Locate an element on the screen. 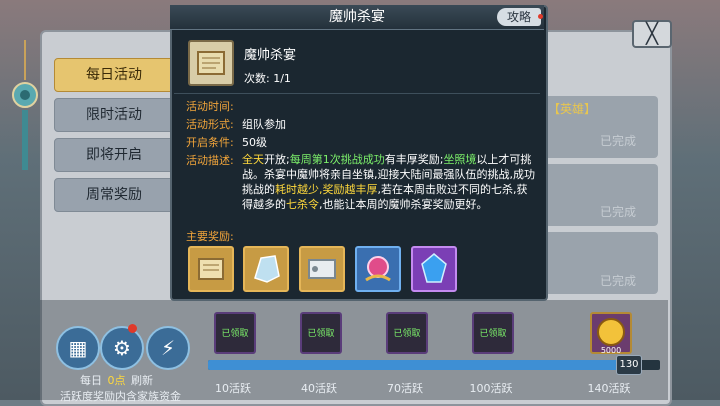 The height and width of the screenshot is (406, 720). divider is located at coordinates (357, 93).